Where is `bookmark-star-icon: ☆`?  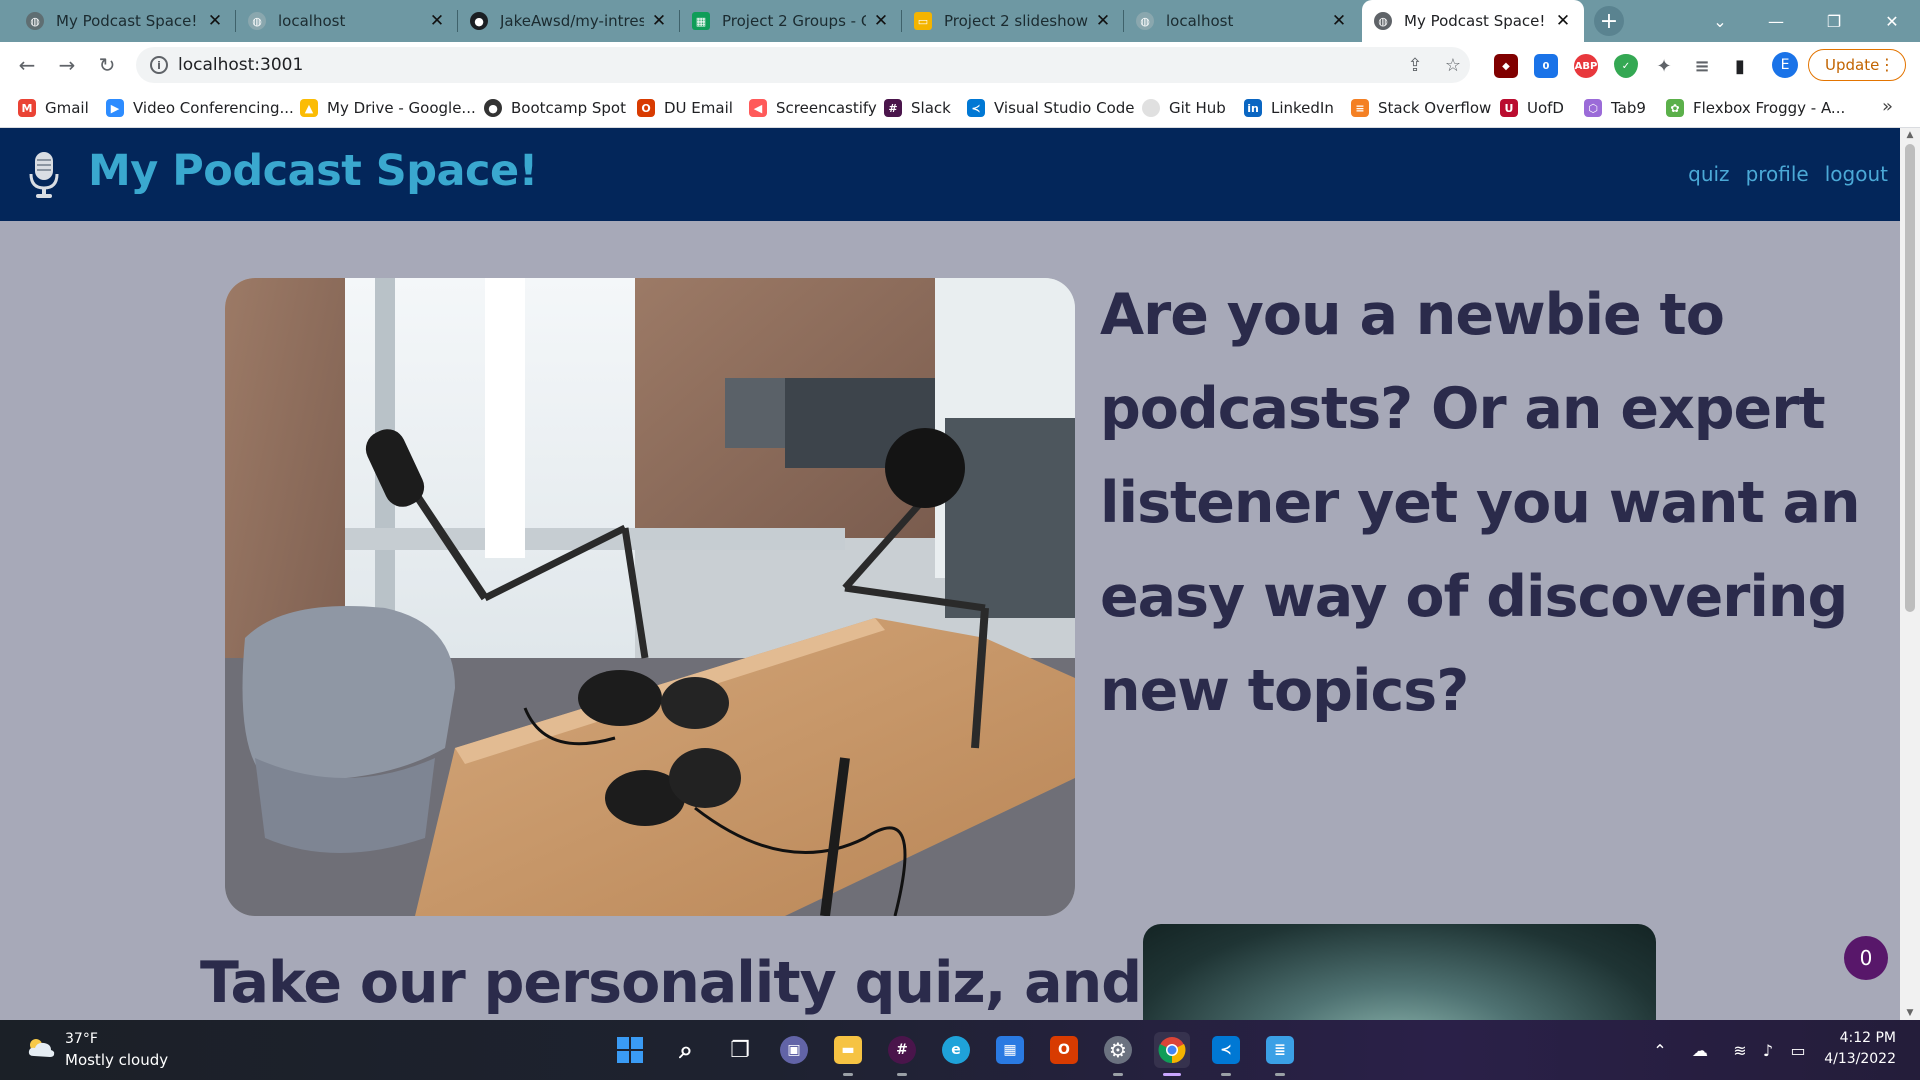
bookmark-star-icon: ☆ is located at coordinates (1453, 65).